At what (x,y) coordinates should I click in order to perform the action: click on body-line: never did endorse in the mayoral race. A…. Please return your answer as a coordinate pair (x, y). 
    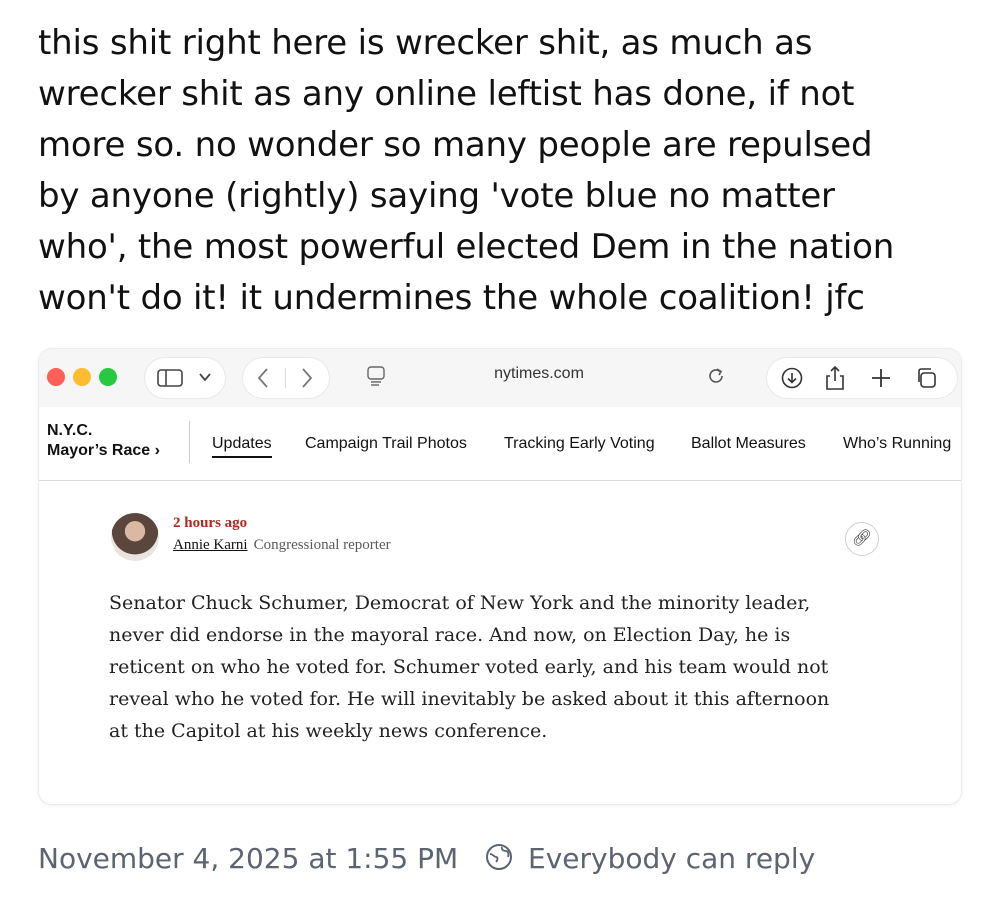
    Looking at the image, I should click on (450, 635).